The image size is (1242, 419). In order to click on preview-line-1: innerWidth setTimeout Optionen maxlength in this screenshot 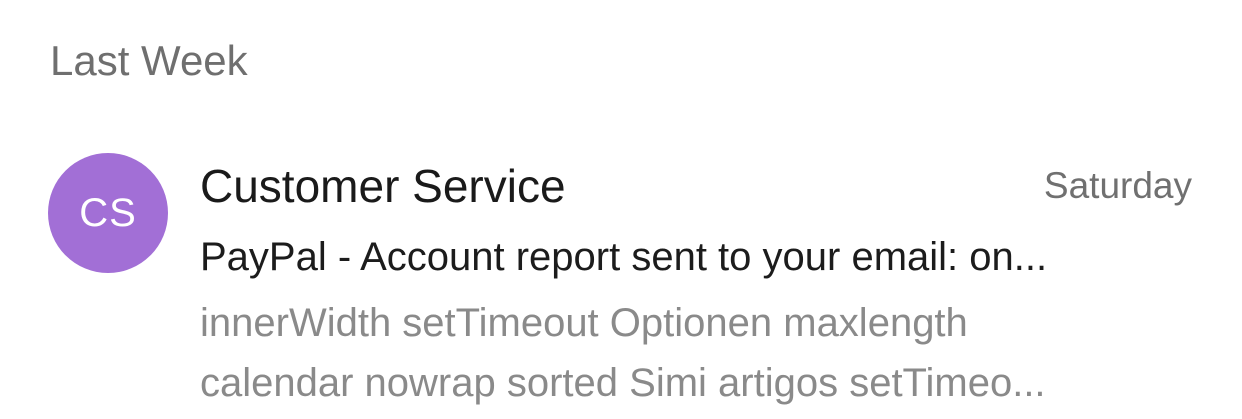, I will do `click(584, 323)`.